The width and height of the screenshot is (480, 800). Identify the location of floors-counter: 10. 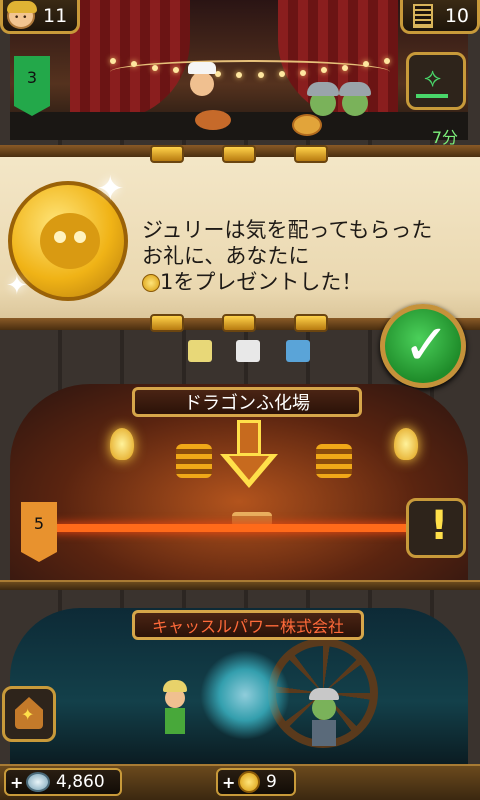
(440, 17).